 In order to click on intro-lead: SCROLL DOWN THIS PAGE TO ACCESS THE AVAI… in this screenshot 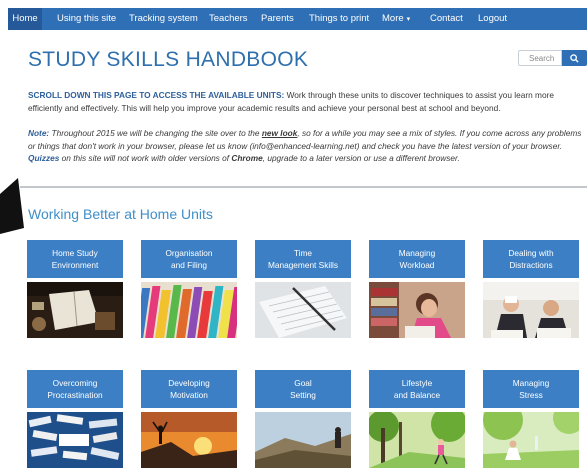, I will do `click(156, 95)`.